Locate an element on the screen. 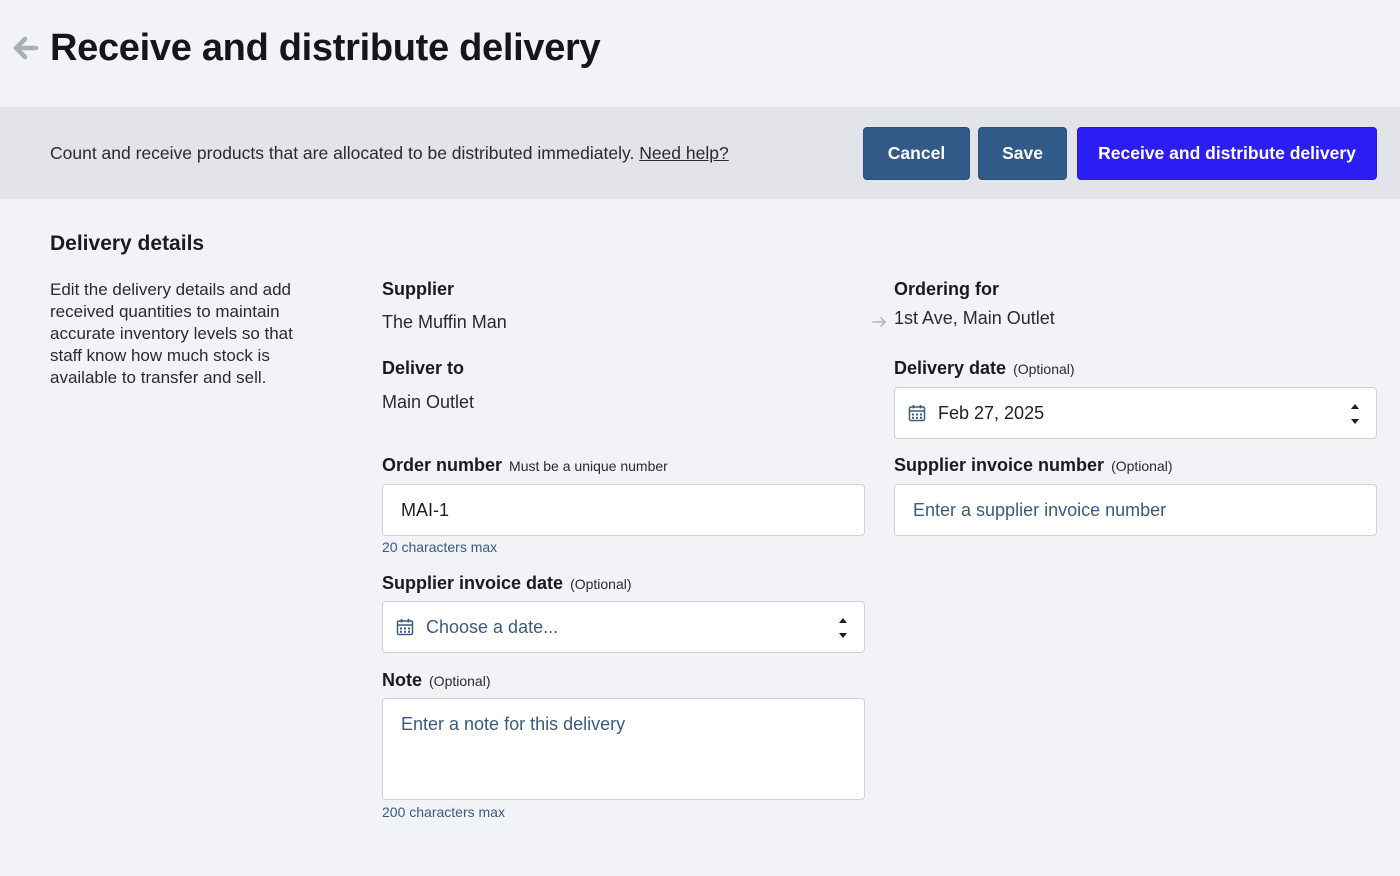 The height and width of the screenshot is (876, 1400). order-number-label: Order number Must be a unique number is located at coordinates (525, 465).